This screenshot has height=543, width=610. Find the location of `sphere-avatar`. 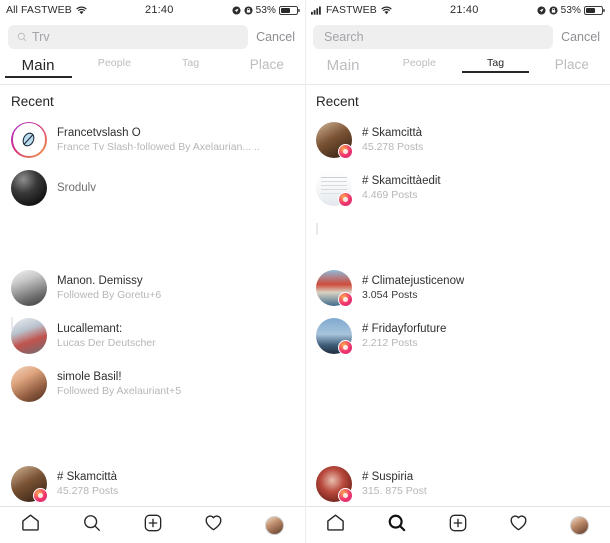

sphere-avatar is located at coordinates (29, 187).